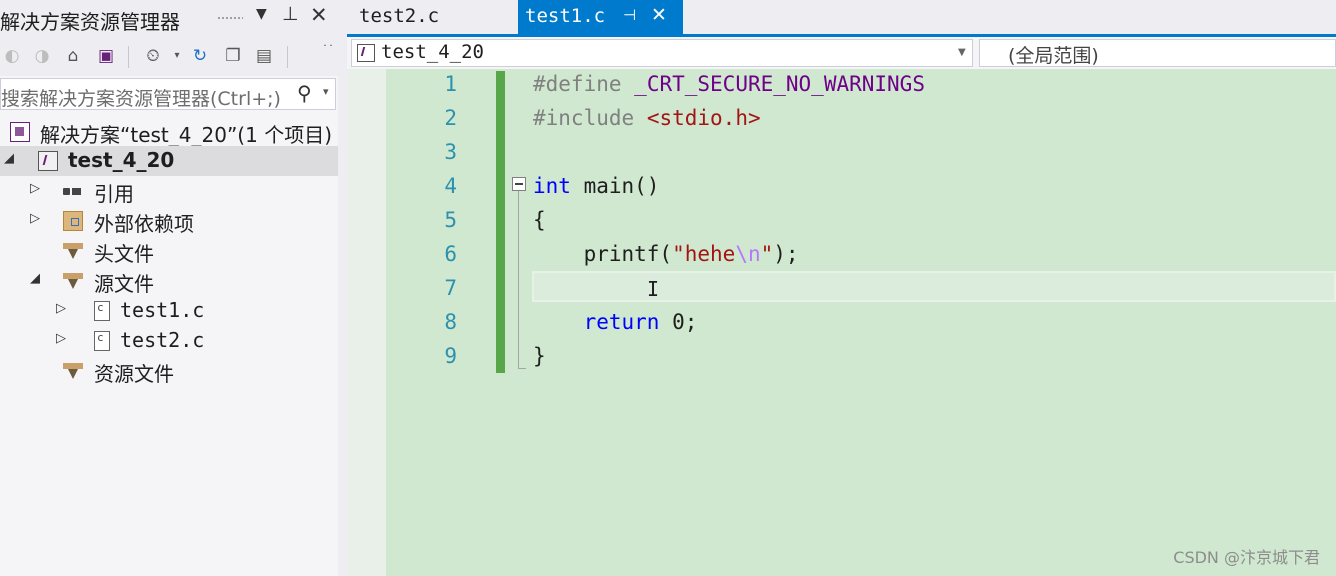 The width and height of the screenshot is (1336, 576). I want to click on close-tab-icon: ✕, so click(659, 15).